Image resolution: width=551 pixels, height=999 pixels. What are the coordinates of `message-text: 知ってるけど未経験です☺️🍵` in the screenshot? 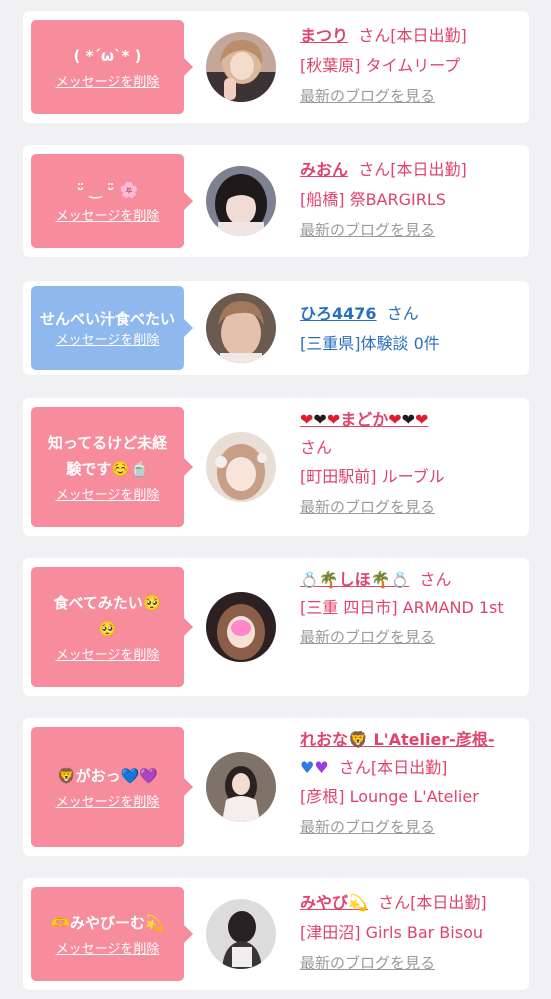 It's located at (107, 456).